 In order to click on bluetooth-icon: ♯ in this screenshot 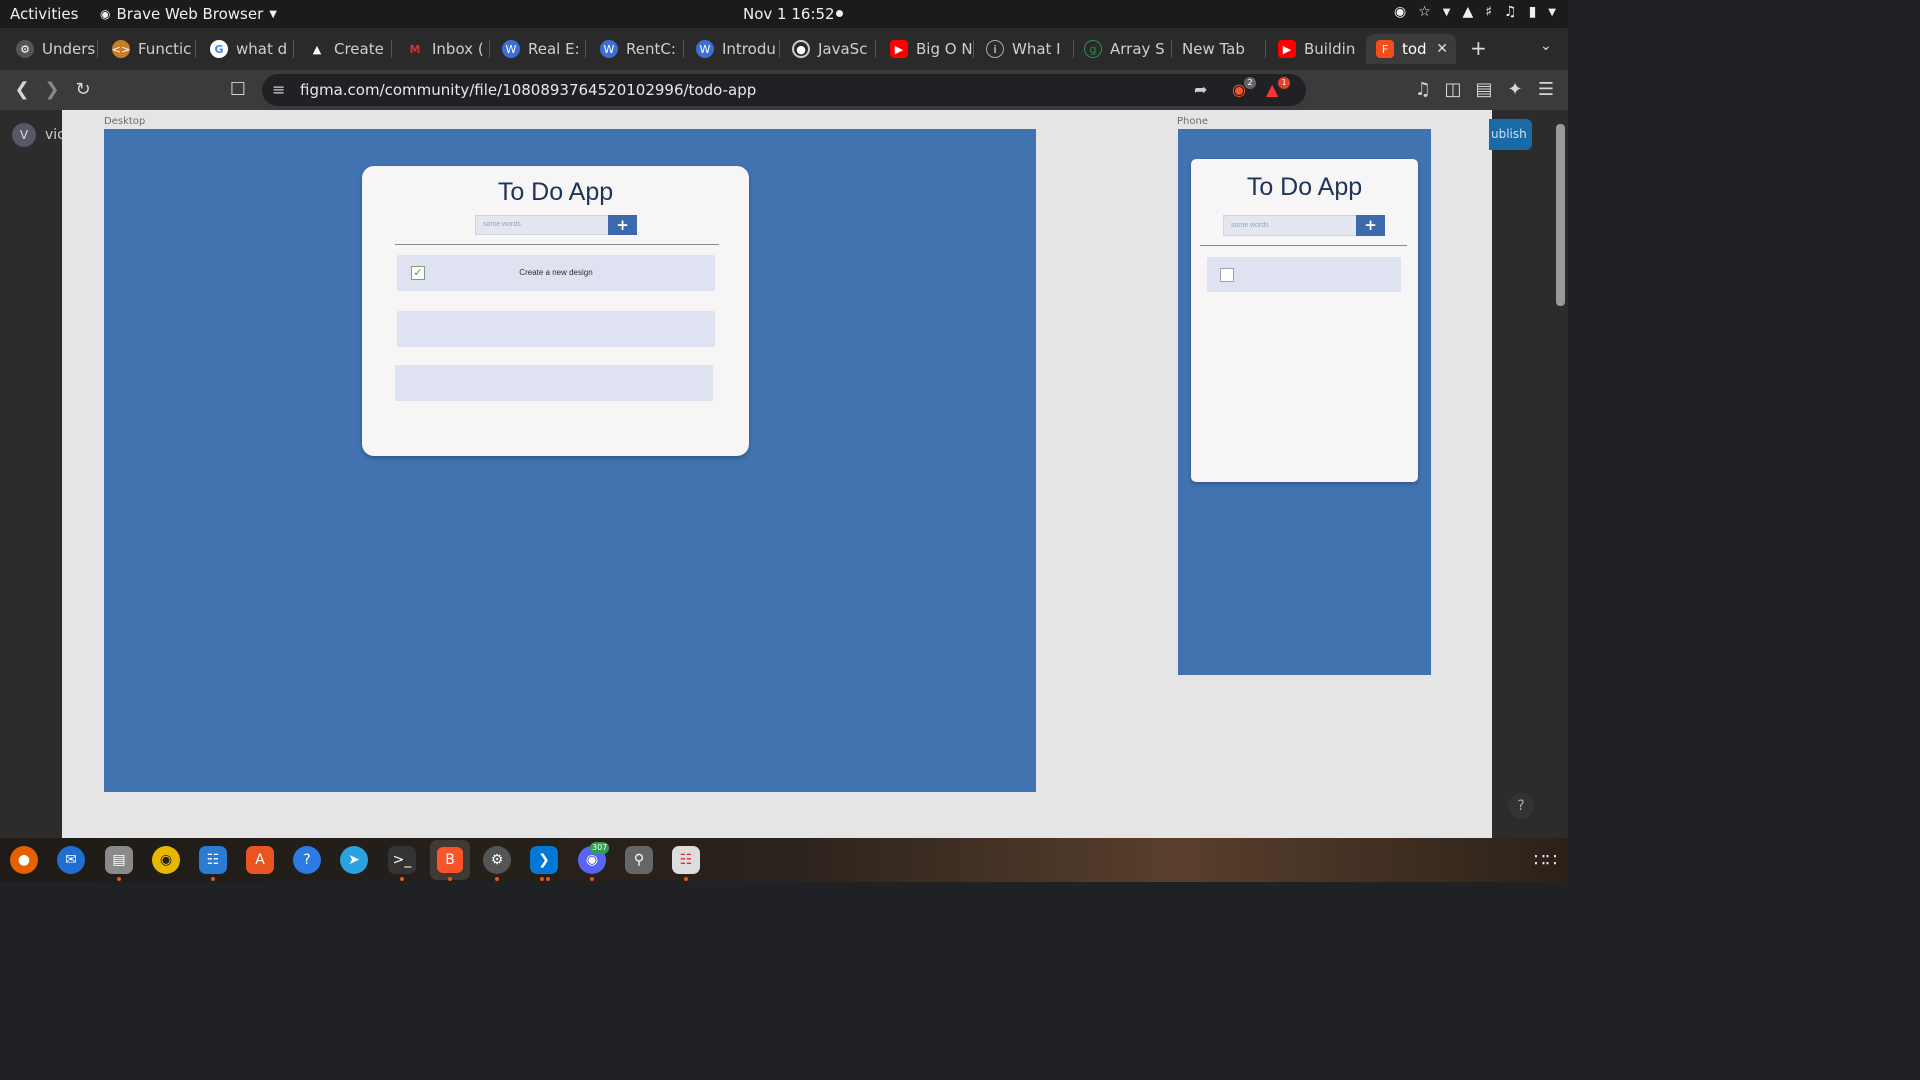, I will do `click(1488, 12)`.